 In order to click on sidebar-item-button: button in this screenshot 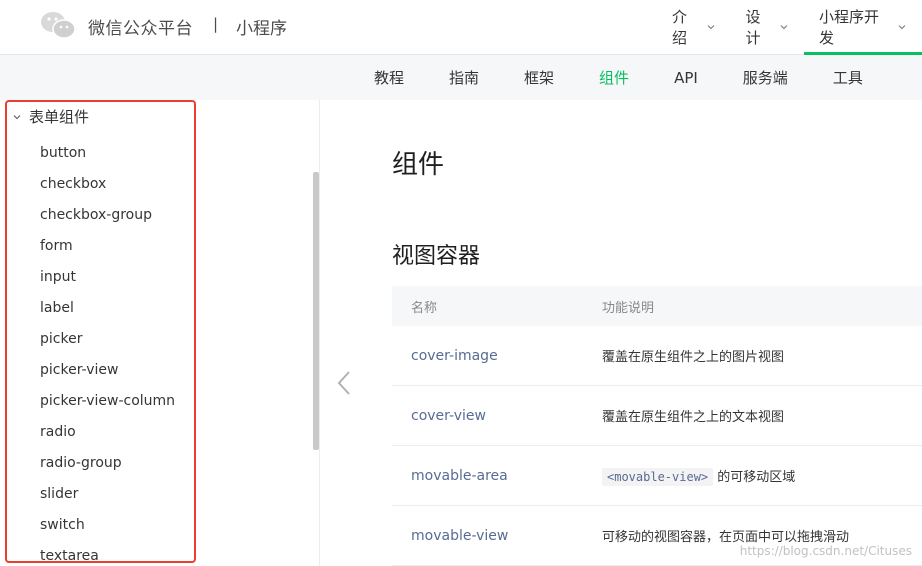, I will do `click(107, 158)`.